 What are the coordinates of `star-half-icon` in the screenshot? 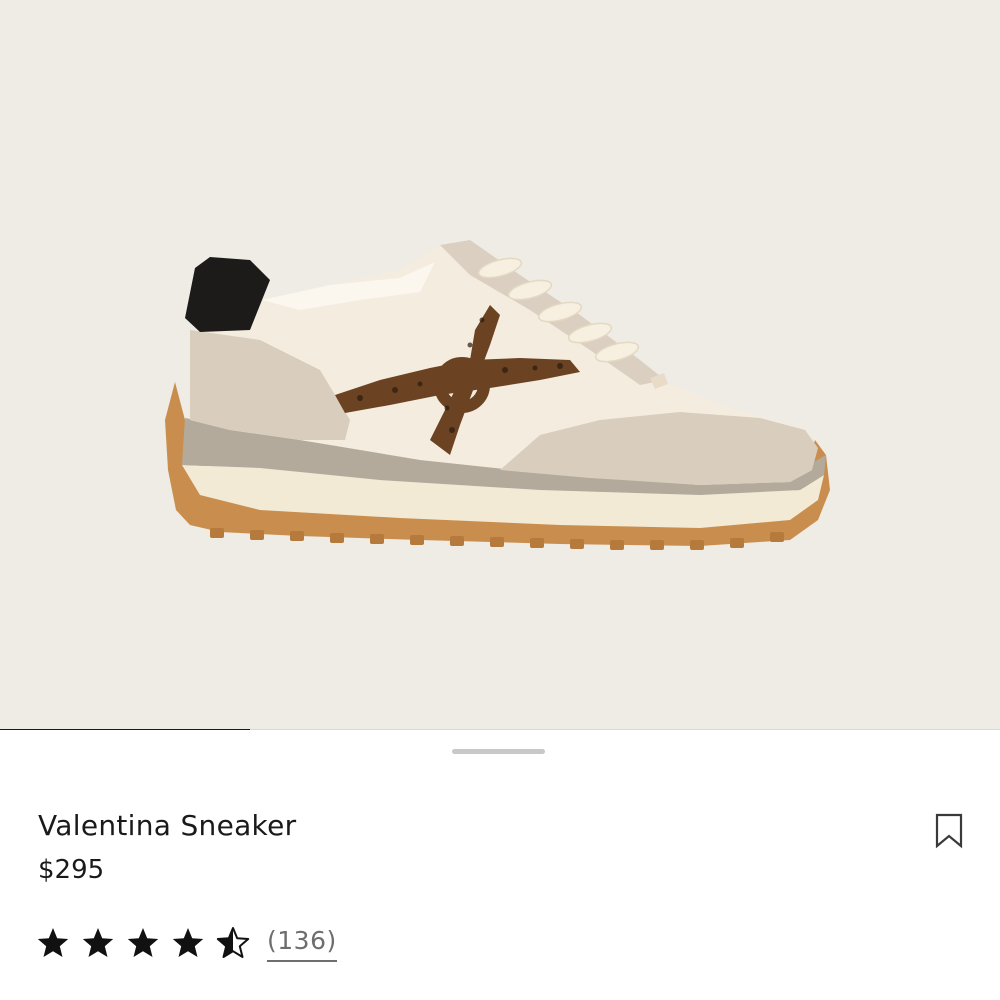 It's located at (233, 942).